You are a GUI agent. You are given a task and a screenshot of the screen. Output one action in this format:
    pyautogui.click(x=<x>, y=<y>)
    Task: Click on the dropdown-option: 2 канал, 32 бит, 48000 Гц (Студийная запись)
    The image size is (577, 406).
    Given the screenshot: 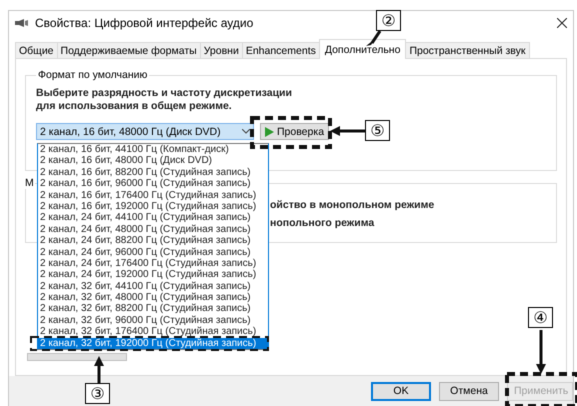 What is the action you would take?
    pyautogui.click(x=153, y=298)
    